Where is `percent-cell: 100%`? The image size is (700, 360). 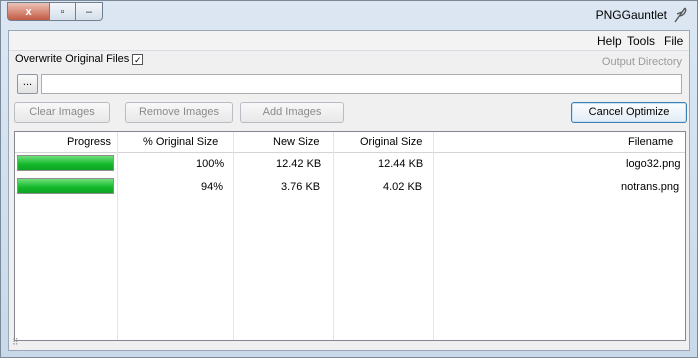 percent-cell: 100% is located at coordinates (210, 164).